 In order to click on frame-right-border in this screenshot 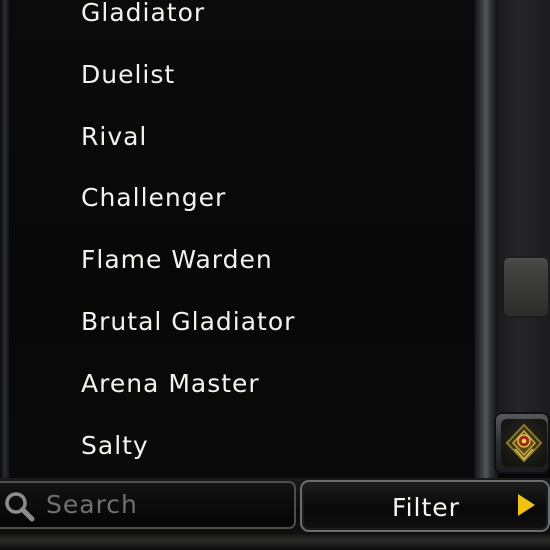, I will do `click(486, 240)`.